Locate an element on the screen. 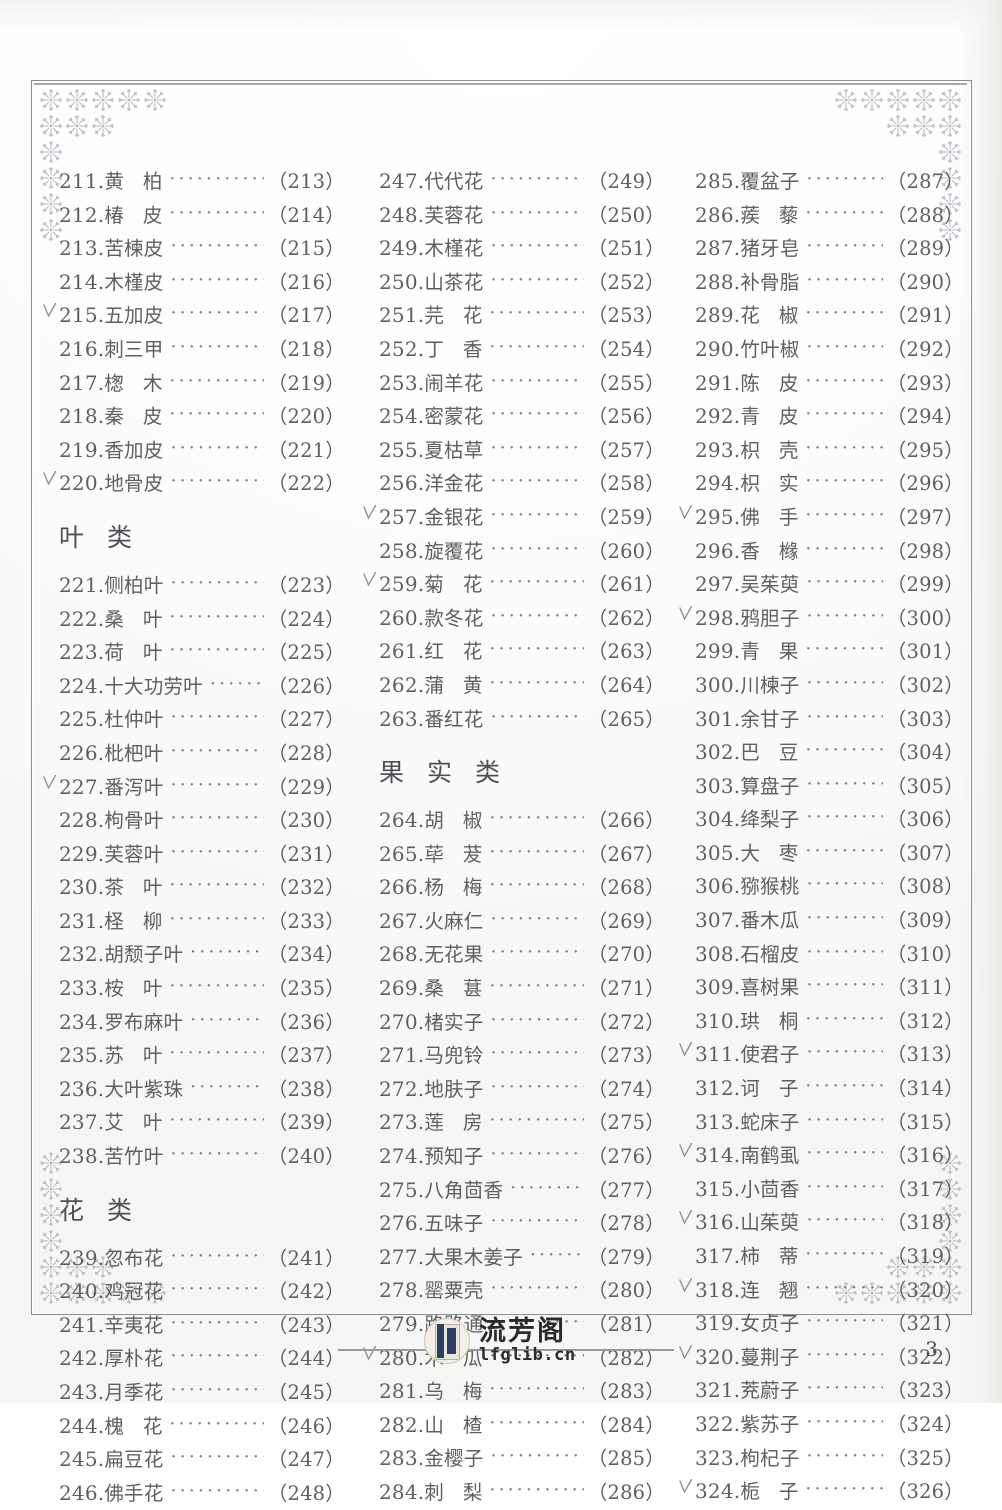 The height and width of the screenshot is (1510, 1002). toc-entry: 260.款冬花 ··························（262） is located at coordinates (522, 619).